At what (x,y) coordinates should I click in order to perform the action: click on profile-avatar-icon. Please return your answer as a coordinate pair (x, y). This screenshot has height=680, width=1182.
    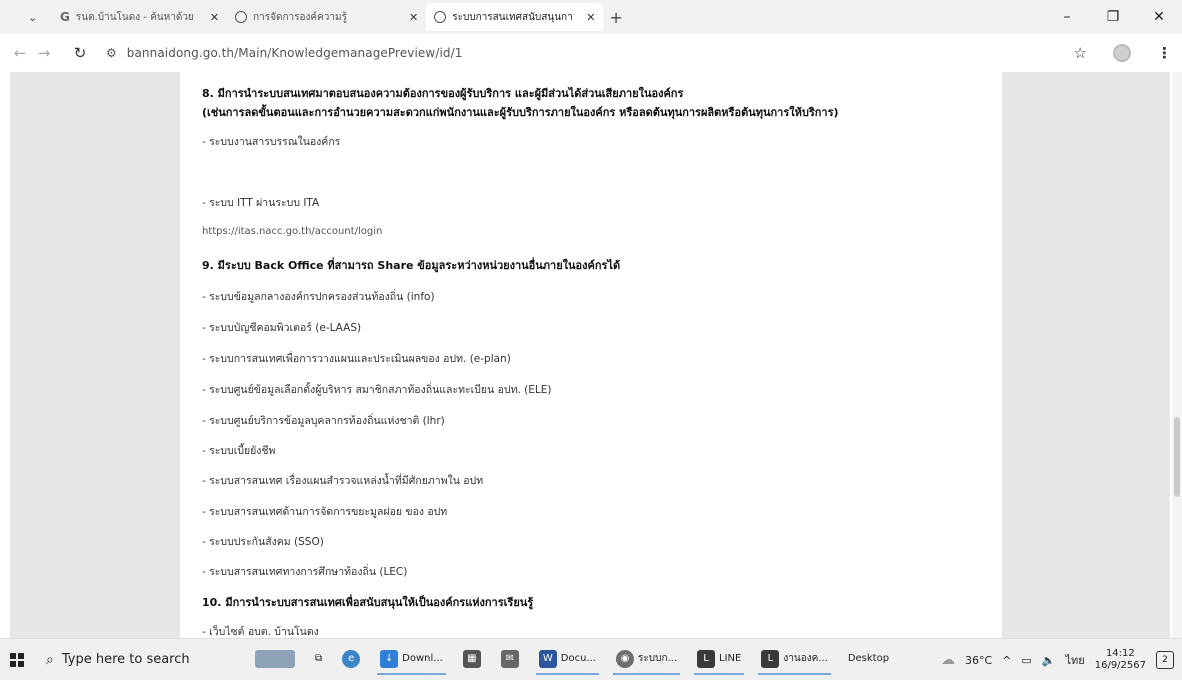
    Looking at the image, I should click on (1122, 53).